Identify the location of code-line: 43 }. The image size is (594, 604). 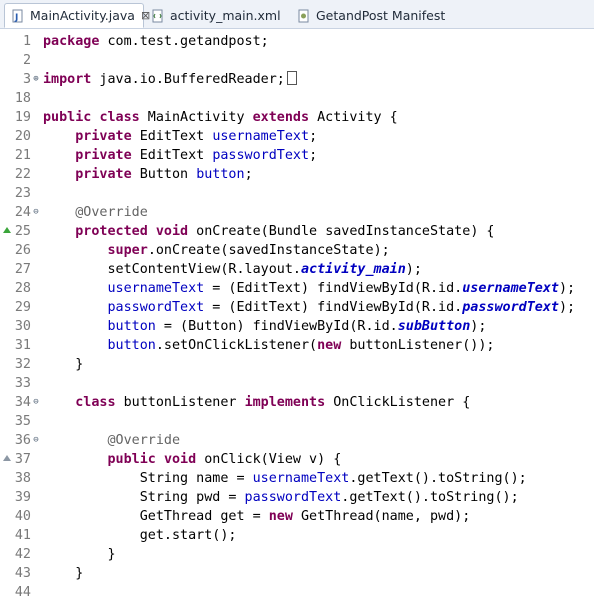
(297, 573).